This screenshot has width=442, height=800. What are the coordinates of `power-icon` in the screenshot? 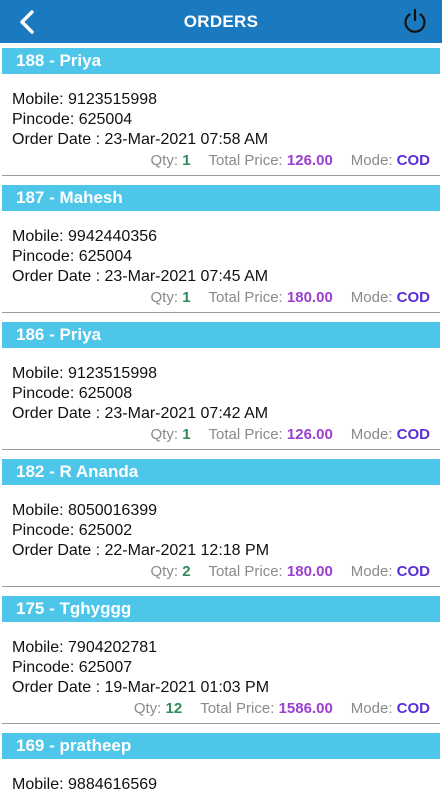 It's located at (415, 21).